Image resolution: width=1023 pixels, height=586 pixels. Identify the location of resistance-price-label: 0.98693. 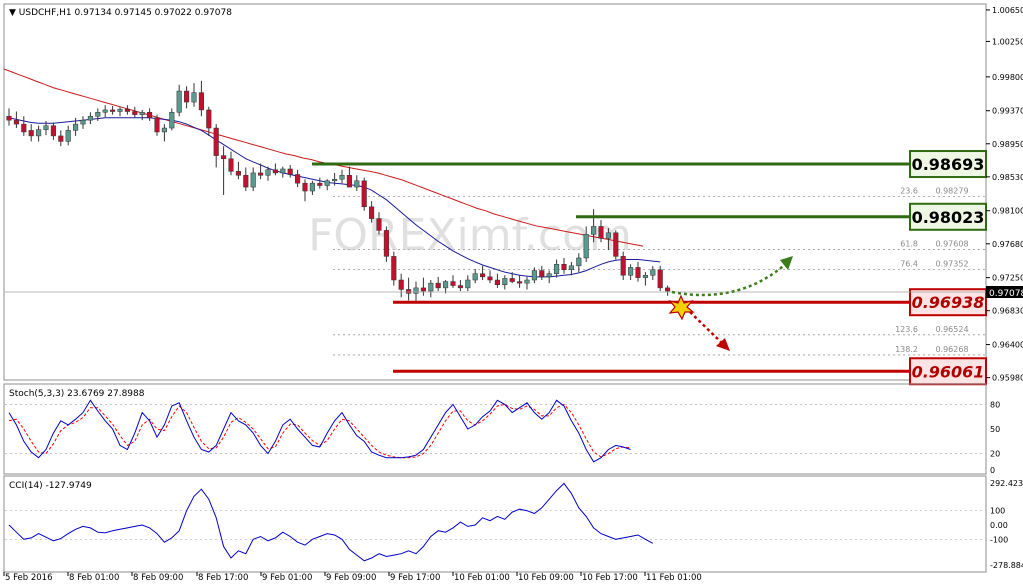
(948, 164).